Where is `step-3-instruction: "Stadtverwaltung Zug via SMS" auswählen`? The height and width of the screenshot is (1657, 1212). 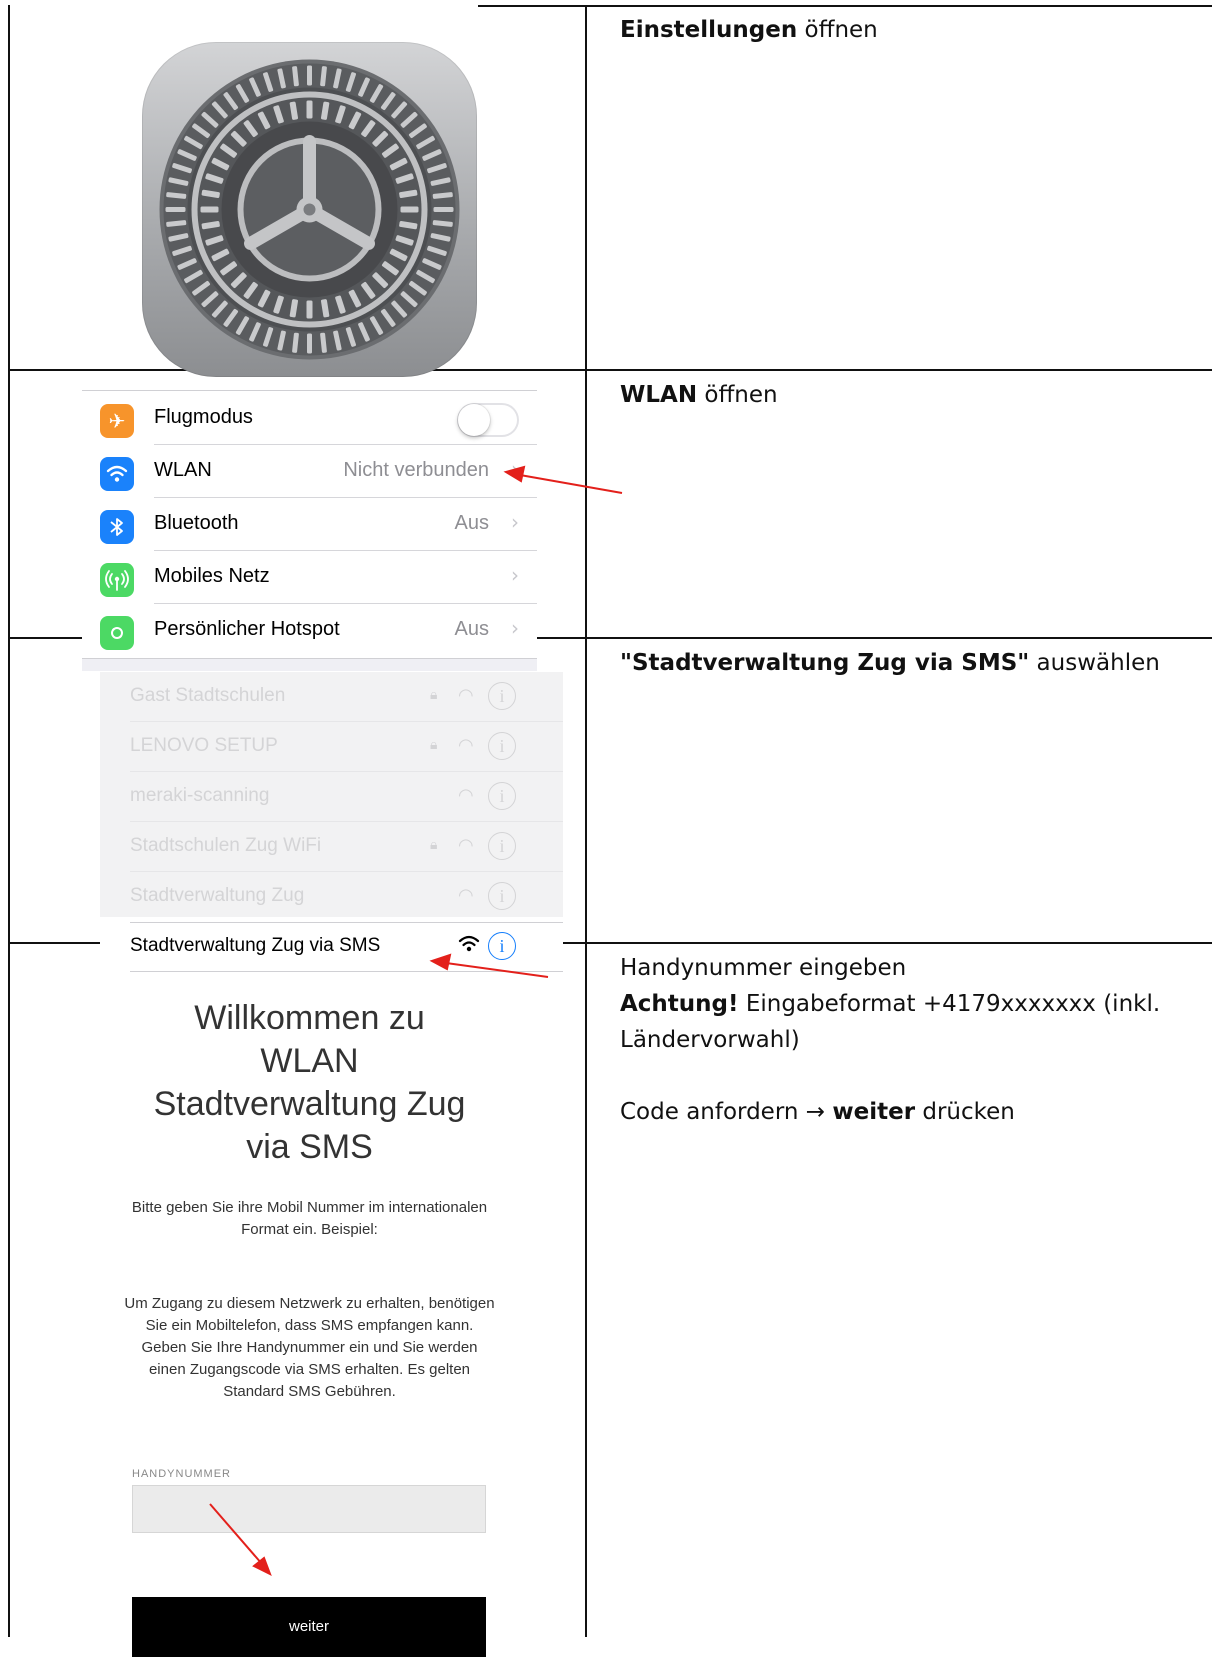
step-3-instruction: "Stadtverwaltung Zug via SMS" auswählen is located at coordinates (890, 663).